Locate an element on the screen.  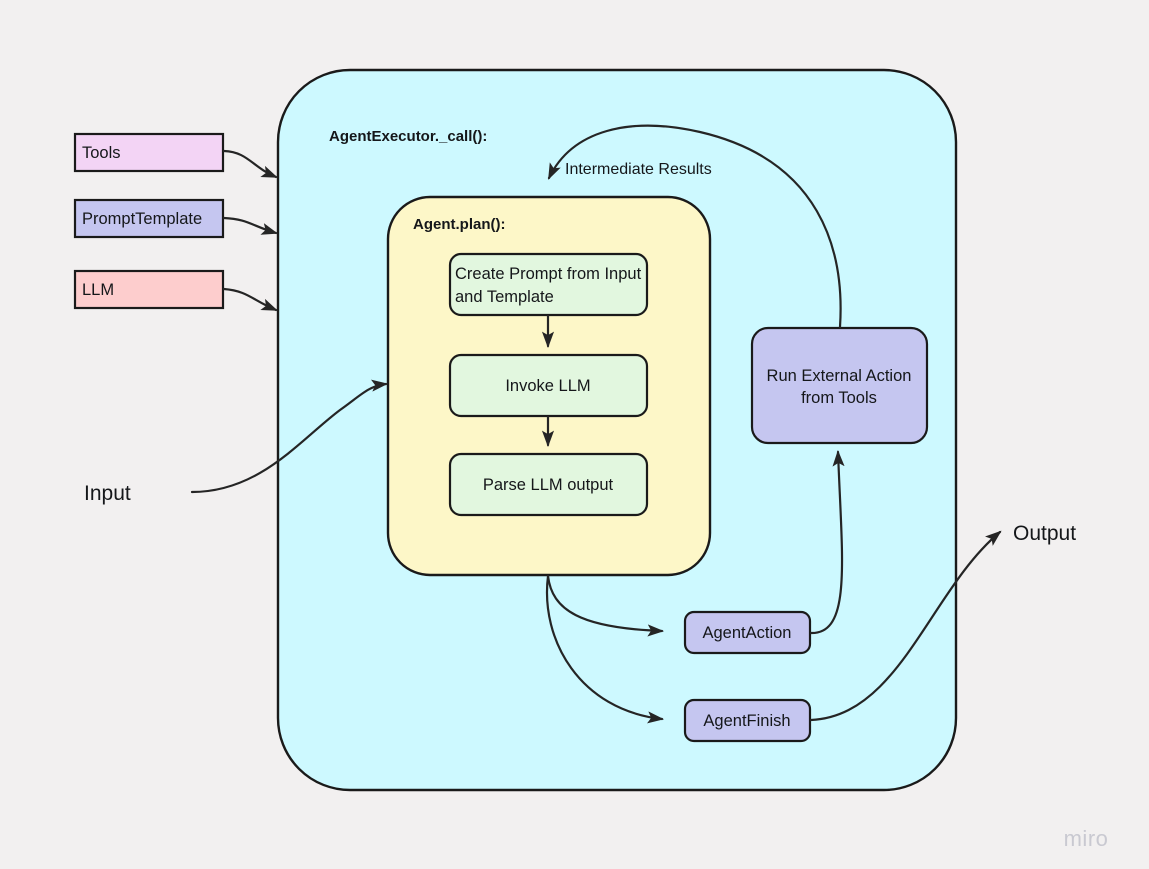
create-prompt-label-line1: Create Prompt from Input is located at coordinates (548, 274).